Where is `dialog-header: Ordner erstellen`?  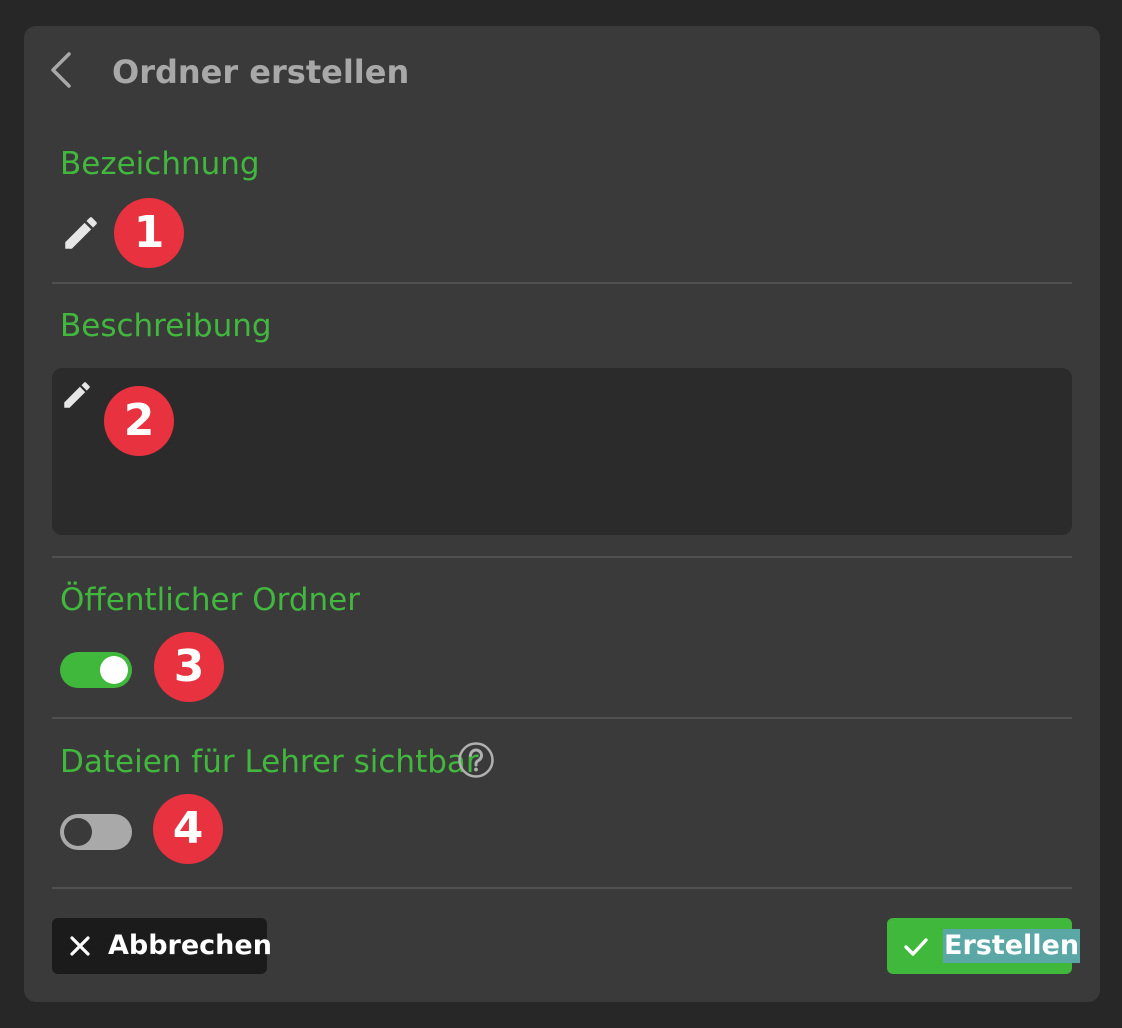 dialog-header: Ordner erstellen is located at coordinates (562, 71).